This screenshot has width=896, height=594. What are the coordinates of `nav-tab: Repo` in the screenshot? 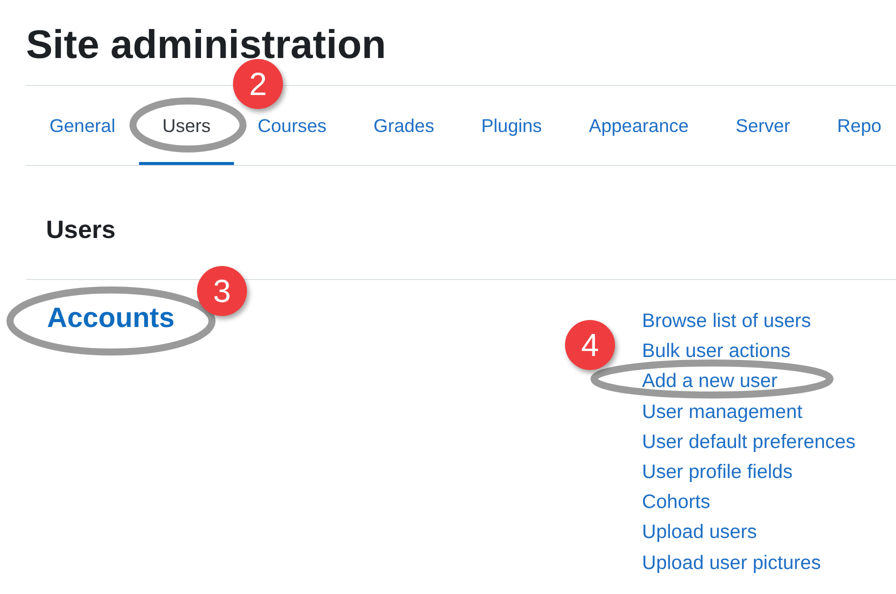 It's located at (855, 140).